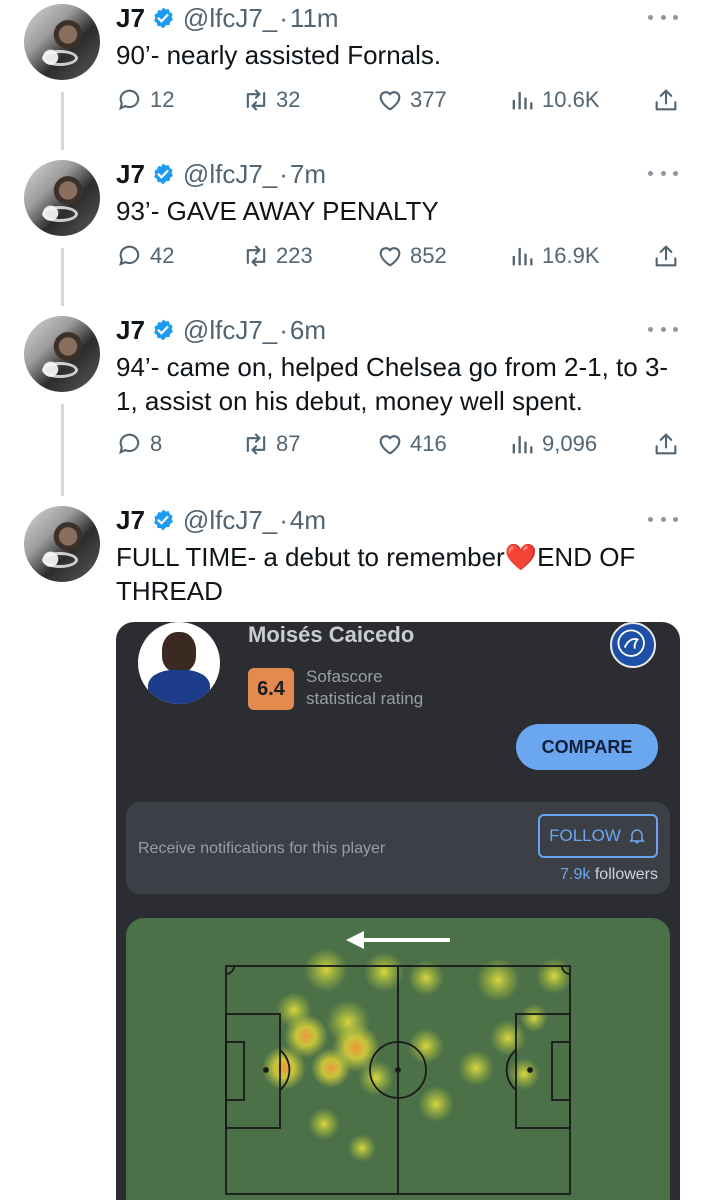 This screenshot has height=1200, width=702. What do you see at coordinates (344, 676) in the screenshot?
I see `rating-label-line: Sofascore` at bounding box center [344, 676].